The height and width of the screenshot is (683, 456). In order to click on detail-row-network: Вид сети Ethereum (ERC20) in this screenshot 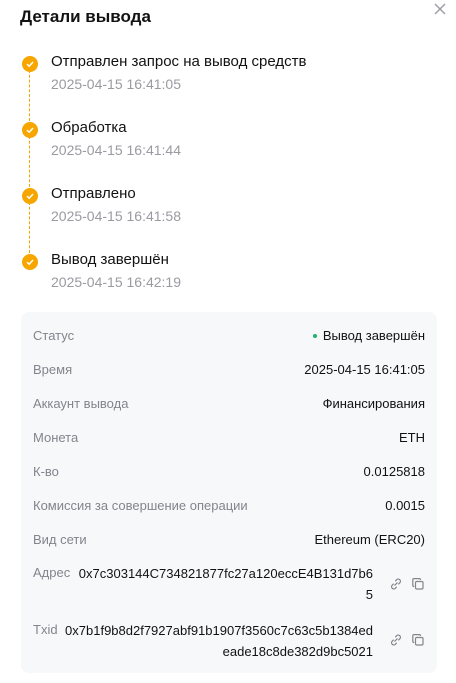, I will do `click(229, 542)`.